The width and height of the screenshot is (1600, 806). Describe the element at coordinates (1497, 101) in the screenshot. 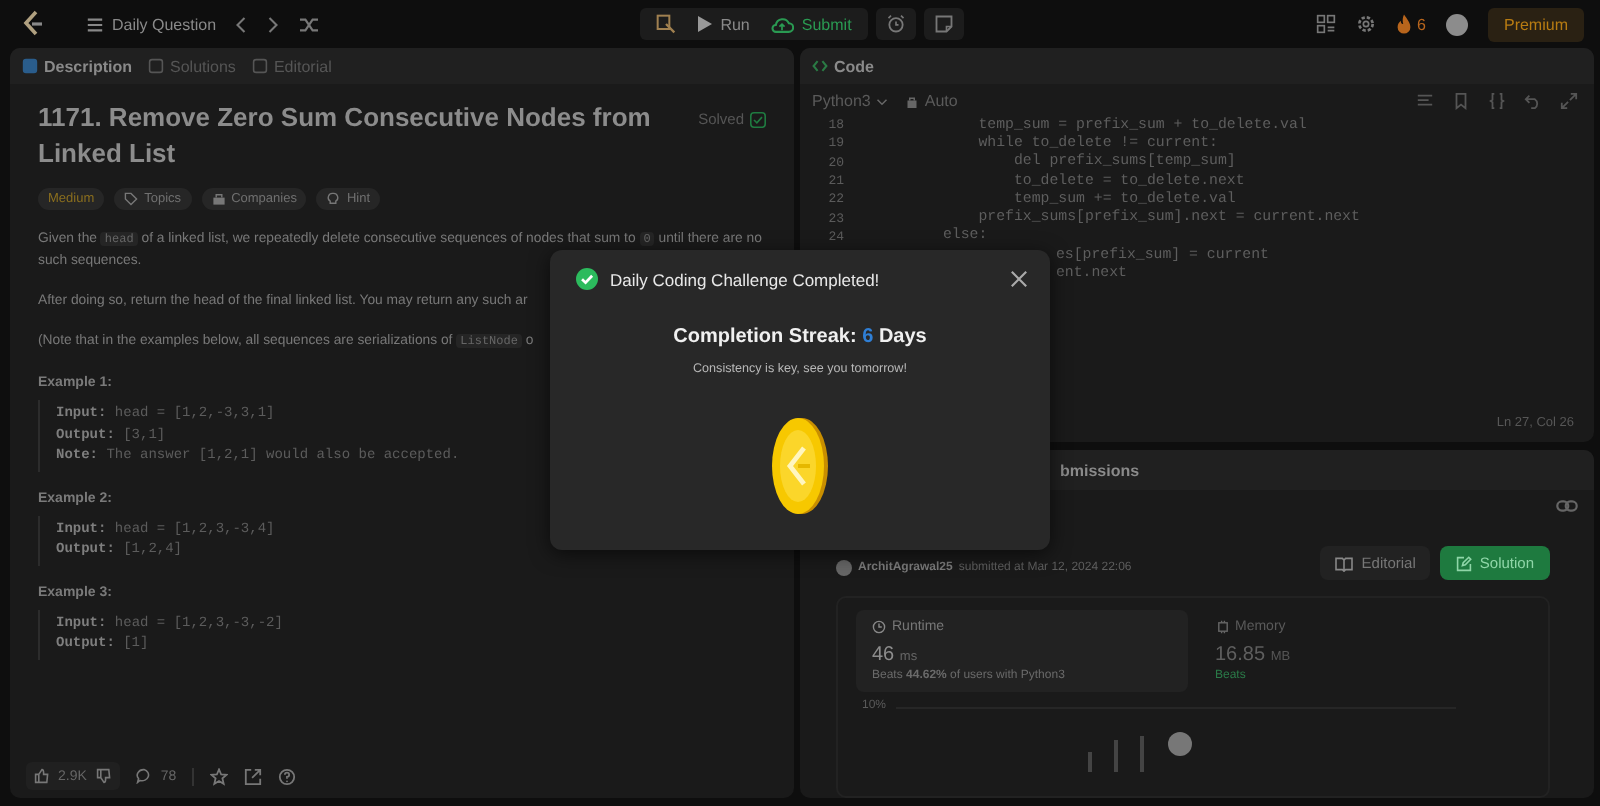

I see `braces-icon` at that location.